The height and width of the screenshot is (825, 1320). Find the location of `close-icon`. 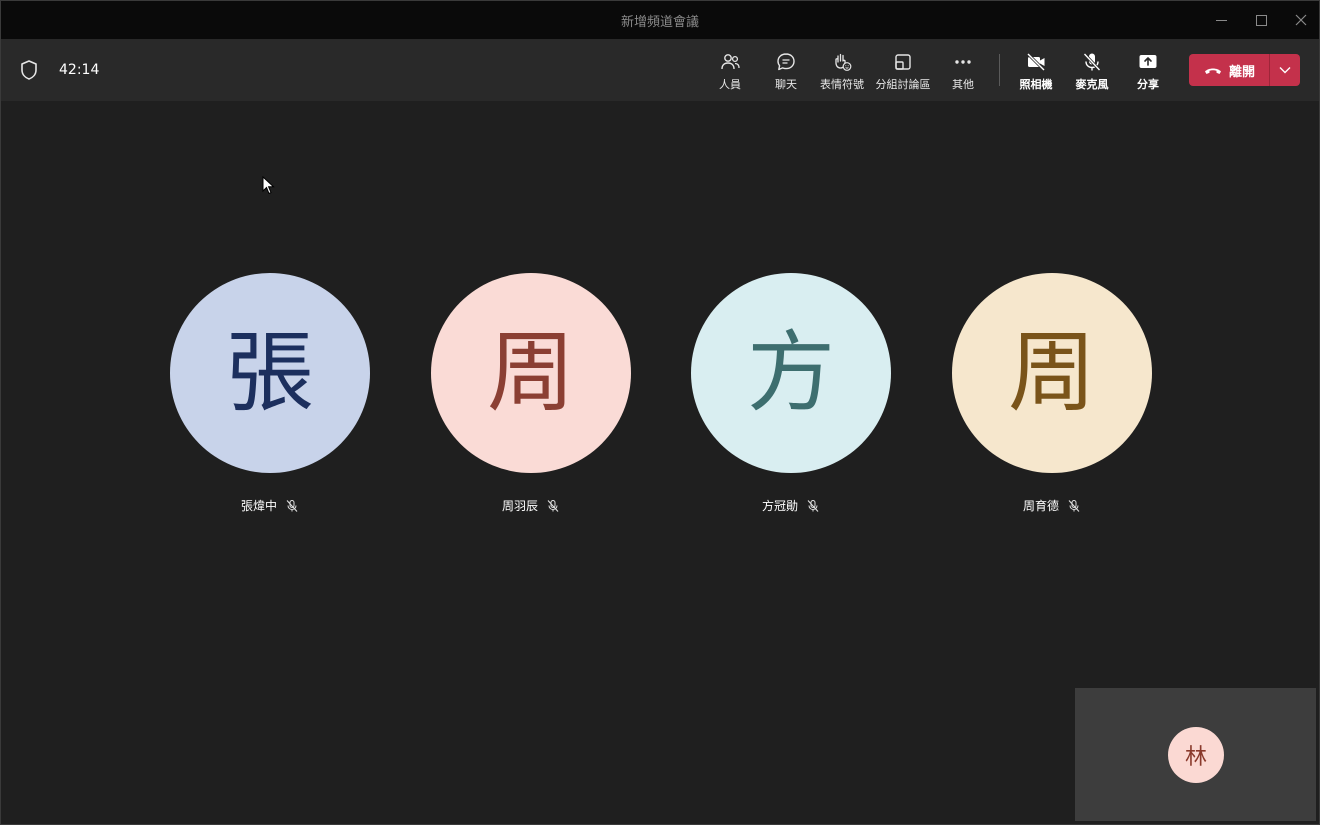

close-icon is located at coordinates (1301, 20).